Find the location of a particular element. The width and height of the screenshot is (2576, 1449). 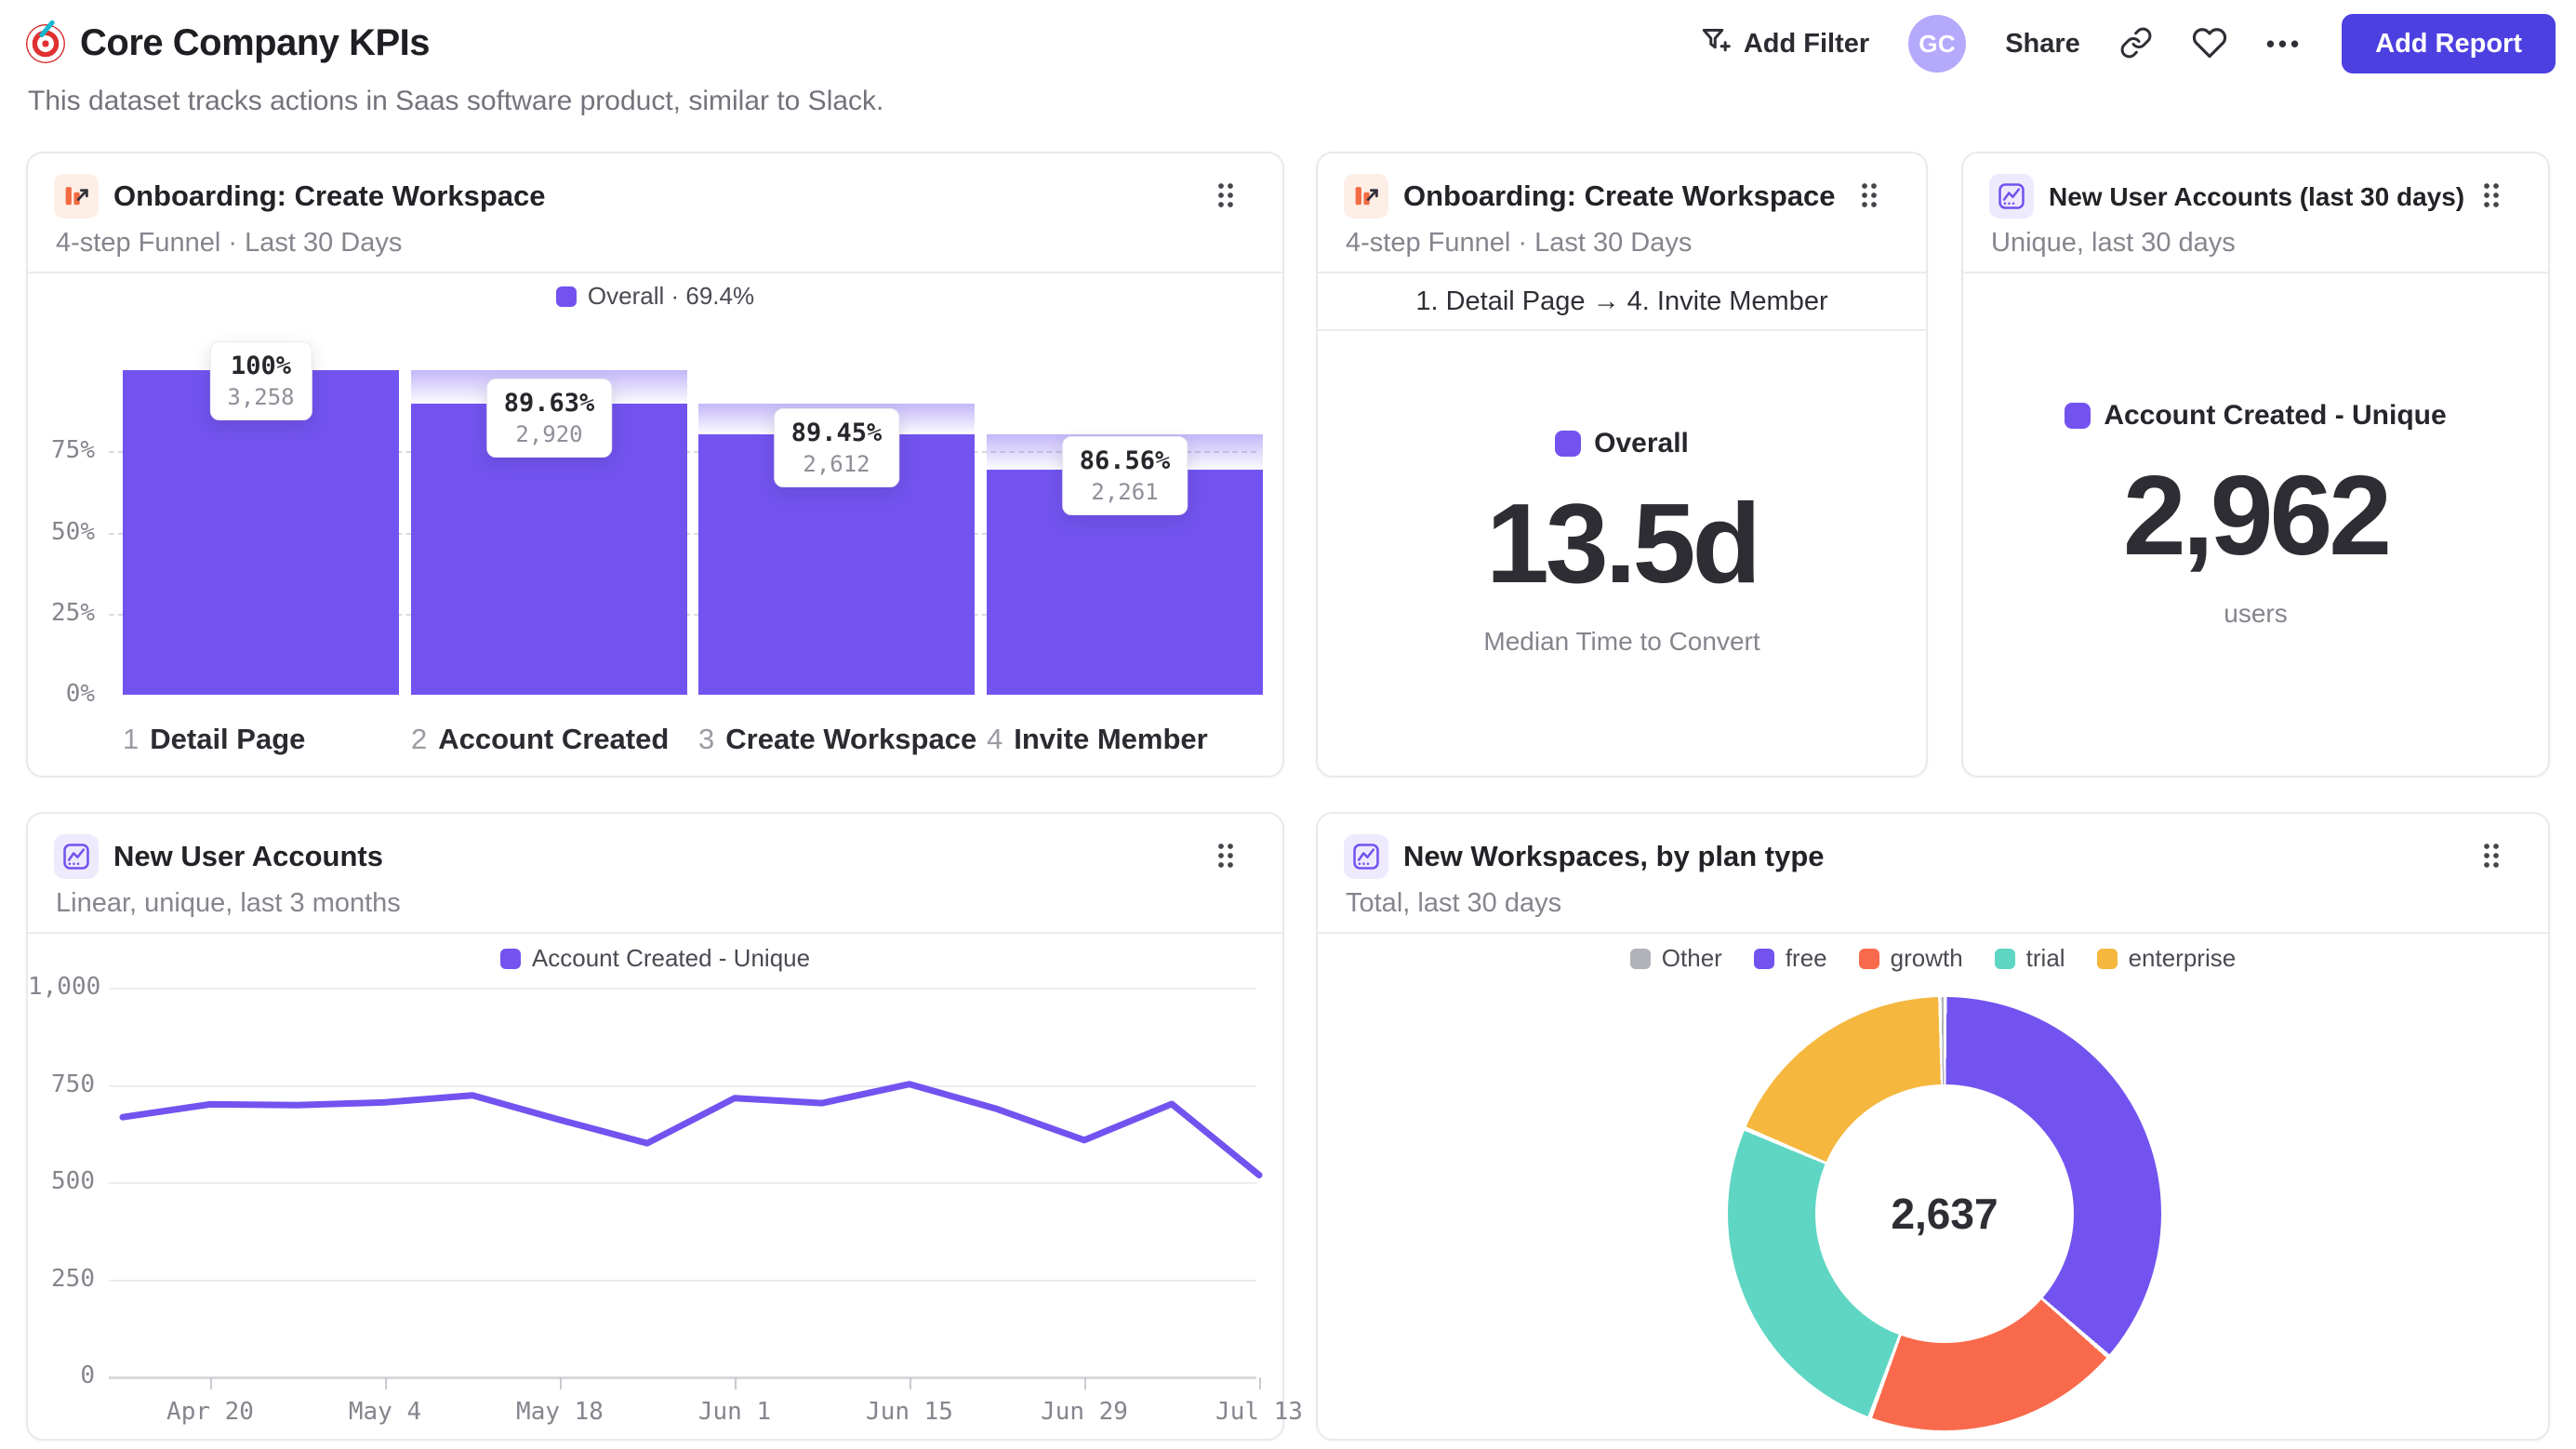

metric-value: 2,962 is located at coordinates (2257, 515).